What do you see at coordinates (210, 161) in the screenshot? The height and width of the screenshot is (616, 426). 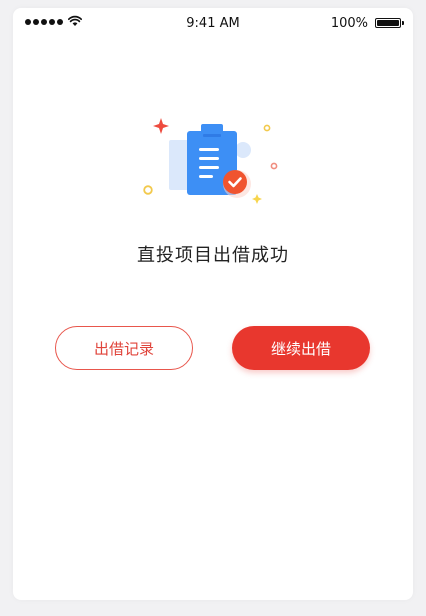 I see `clipboard-check-icon` at bounding box center [210, 161].